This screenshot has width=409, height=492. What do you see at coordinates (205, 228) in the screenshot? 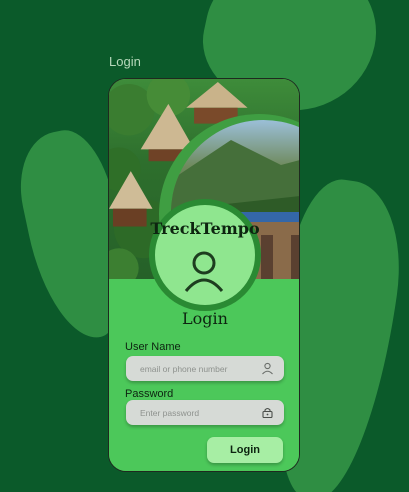
I see `brand-name: TreckTempo` at bounding box center [205, 228].